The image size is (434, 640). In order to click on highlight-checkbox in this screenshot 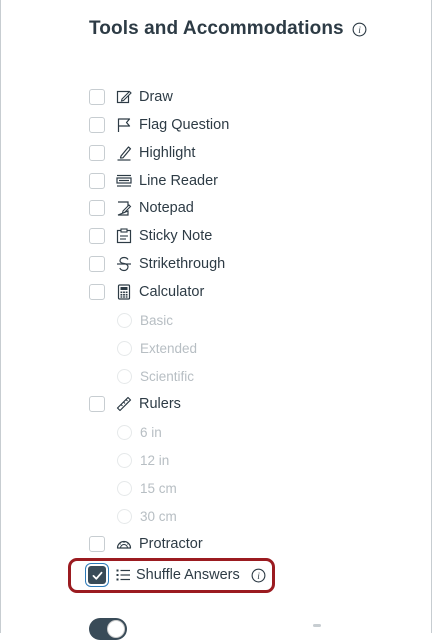, I will do `click(97, 153)`.